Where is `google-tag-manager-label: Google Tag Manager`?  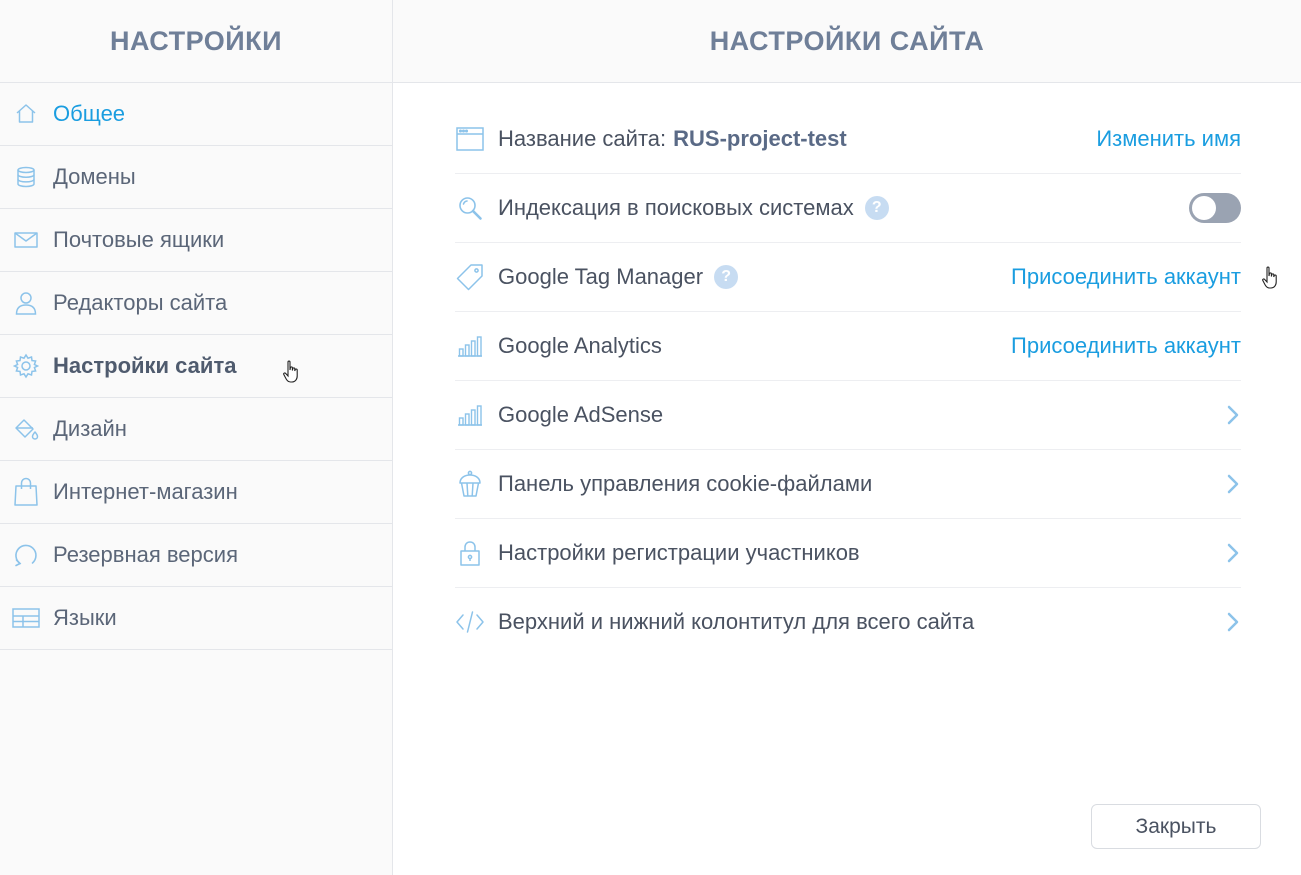
google-tag-manager-label: Google Tag Manager is located at coordinates (601, 276).